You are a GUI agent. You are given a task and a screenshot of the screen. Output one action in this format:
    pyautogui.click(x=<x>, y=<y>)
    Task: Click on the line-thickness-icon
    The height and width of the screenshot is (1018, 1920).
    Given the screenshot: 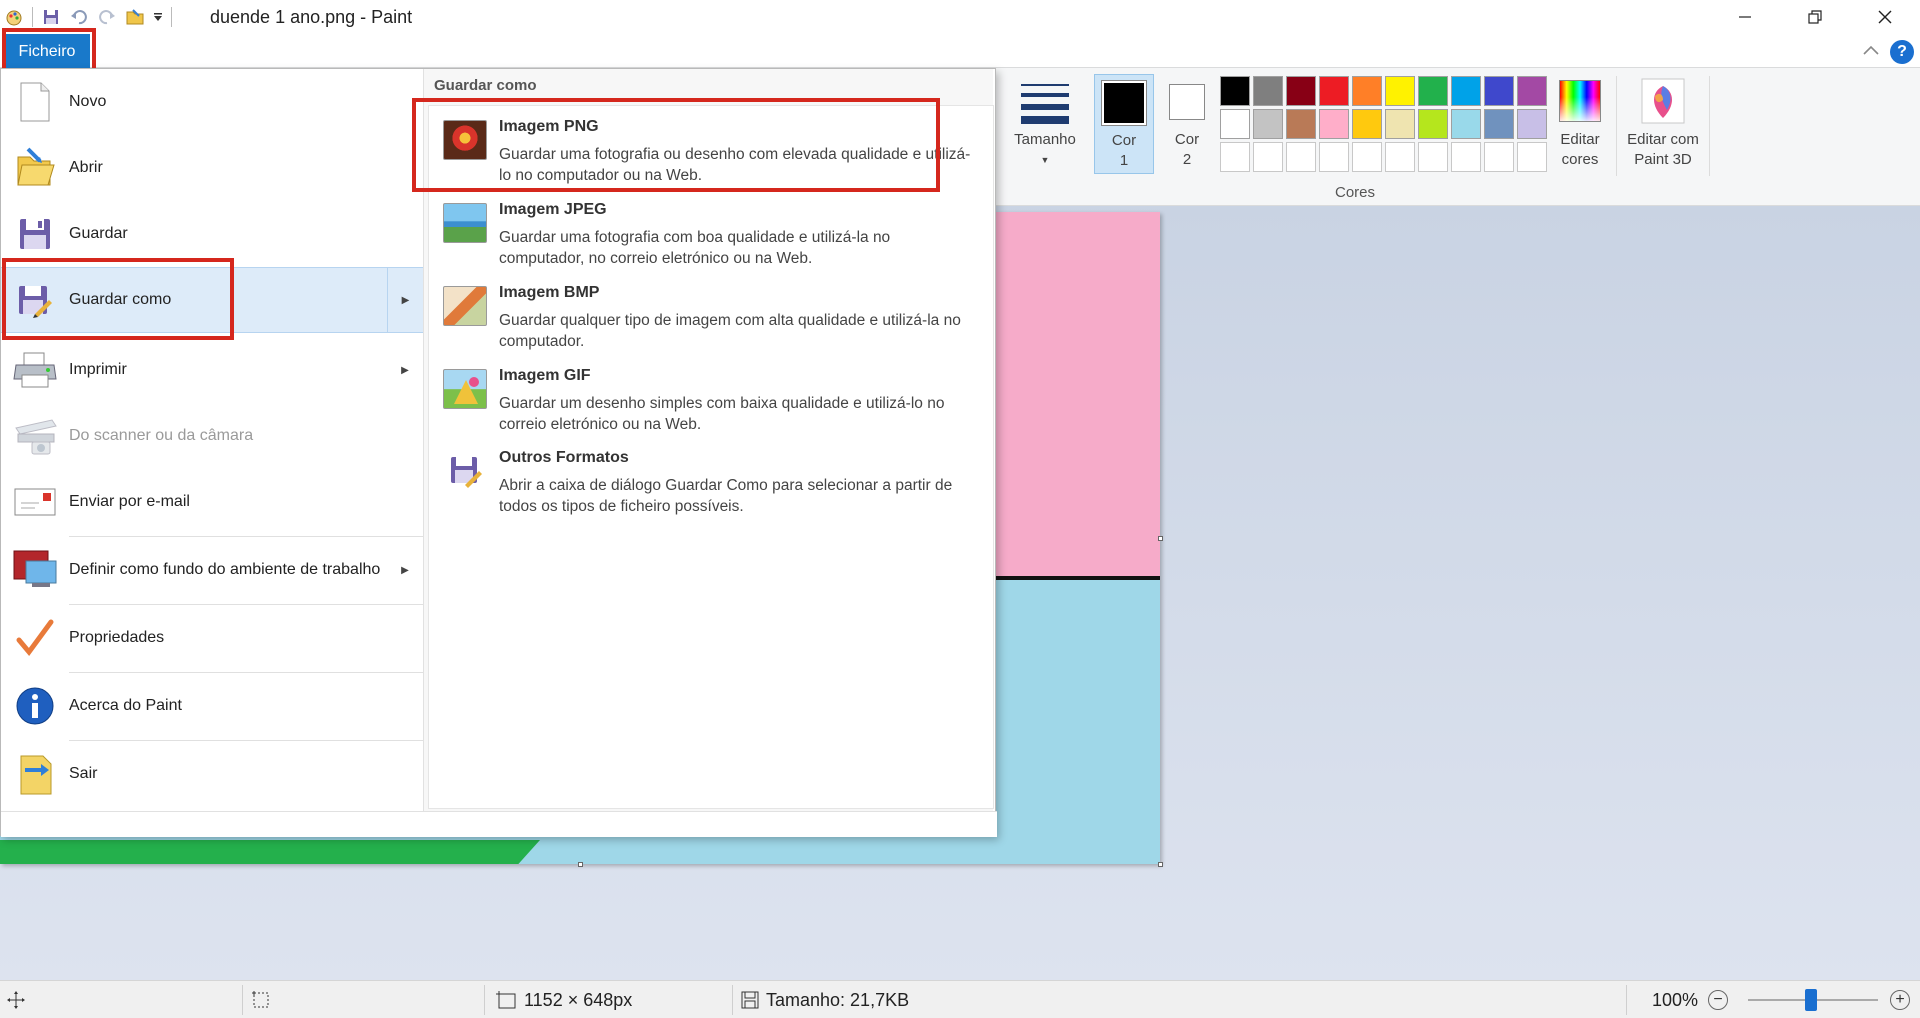 What is the action you would take?
    pyautogui.click(x=1045, y=104)
    